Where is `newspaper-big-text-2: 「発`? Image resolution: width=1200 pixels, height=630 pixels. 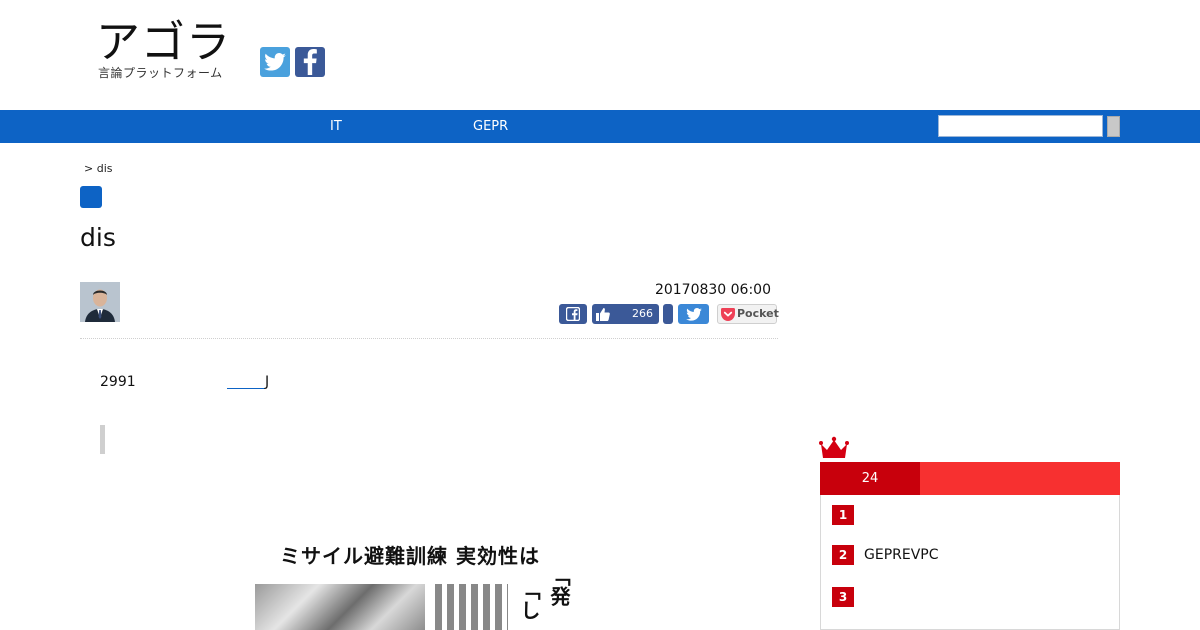
newspaper-big-text-2: 「発 is located at coordinates (559, 586).